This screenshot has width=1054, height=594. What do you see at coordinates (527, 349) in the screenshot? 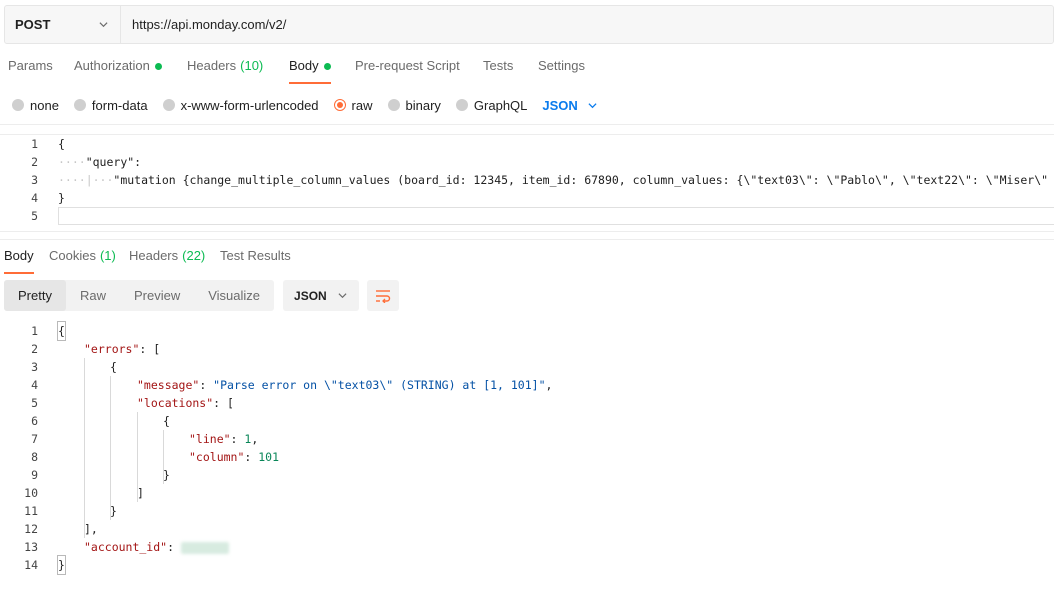
I see `code-line: 2 "errors": [` at bounding box center [527, 349].